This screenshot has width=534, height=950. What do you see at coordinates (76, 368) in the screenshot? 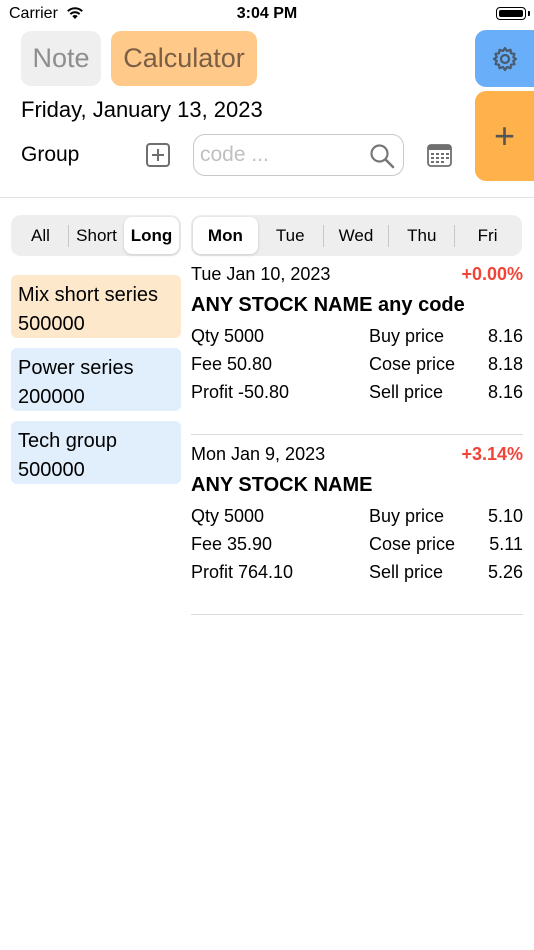
I see `group-name: Power series` at bounding box center [76, 368].